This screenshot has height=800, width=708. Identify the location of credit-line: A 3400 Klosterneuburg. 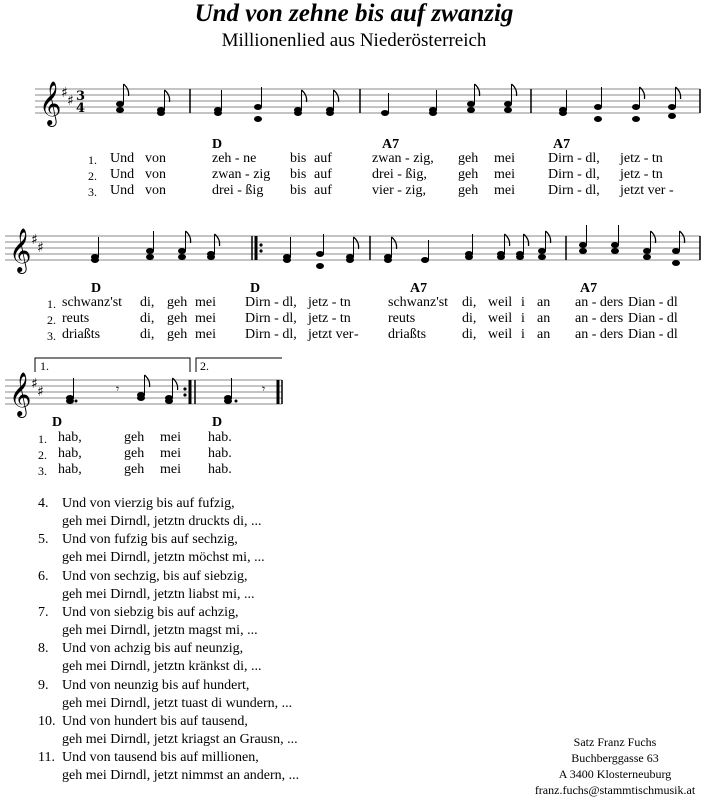
(615, 774).